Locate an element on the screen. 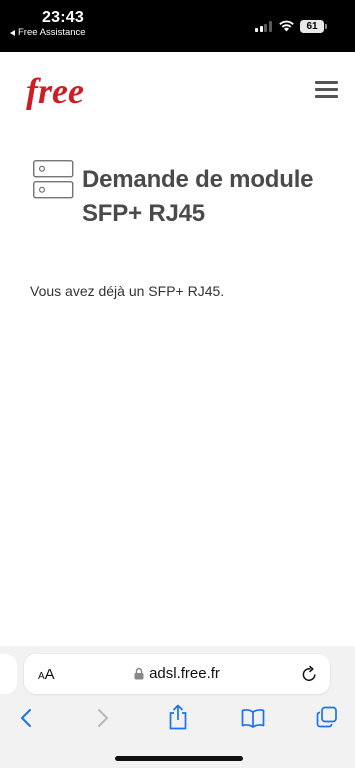  address-bar: AA adsl.free.fr is located at coordinates (177, 674).